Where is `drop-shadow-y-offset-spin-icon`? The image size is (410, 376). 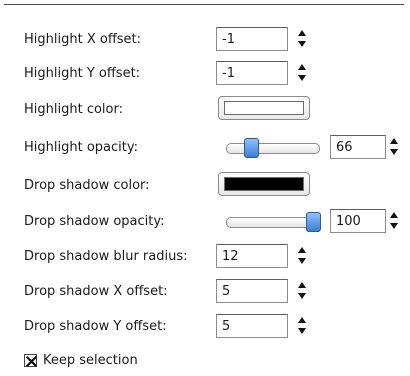 drop-shadow-y-offset-spin-icon is located at coordinates (303, 326).